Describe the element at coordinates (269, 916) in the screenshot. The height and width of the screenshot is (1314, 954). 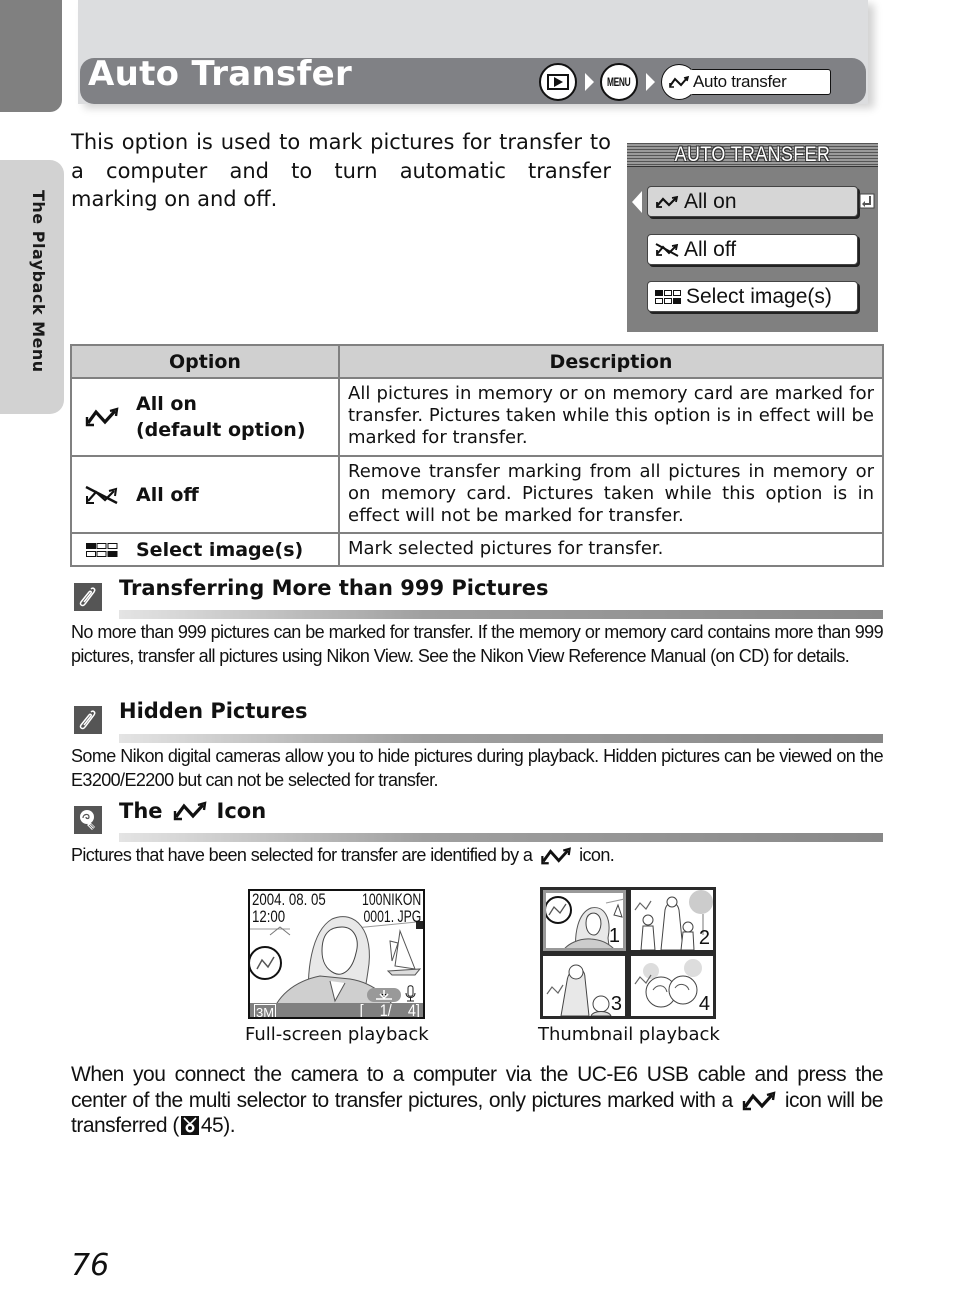
I see `fs-time: 12:00` at that location.